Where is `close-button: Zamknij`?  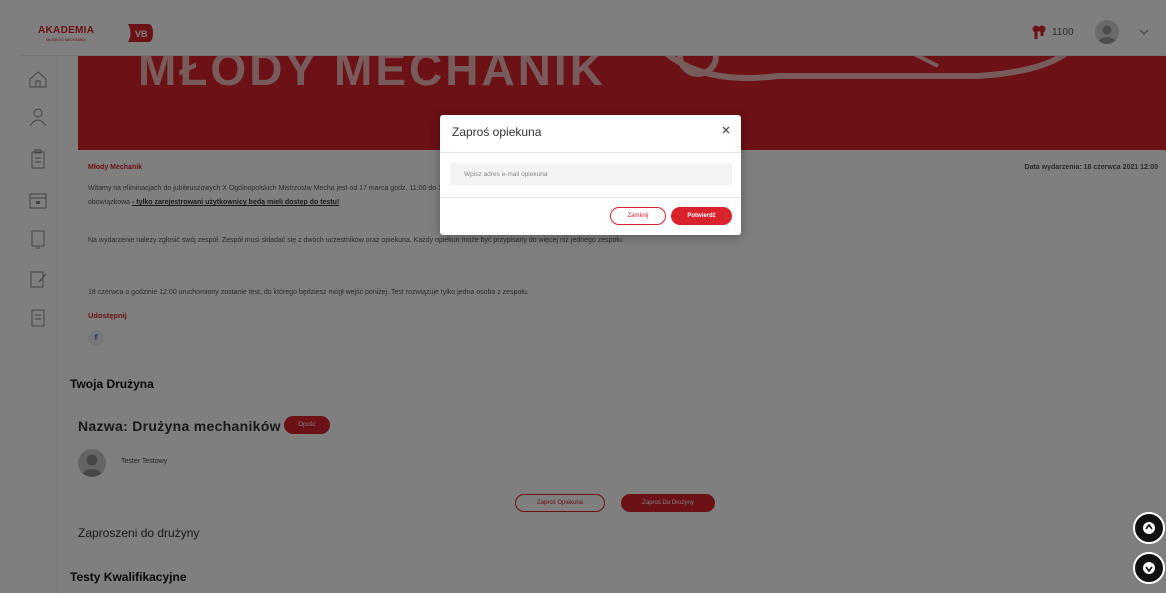
close-button: Zamknij is located at coordinates (638, 216).